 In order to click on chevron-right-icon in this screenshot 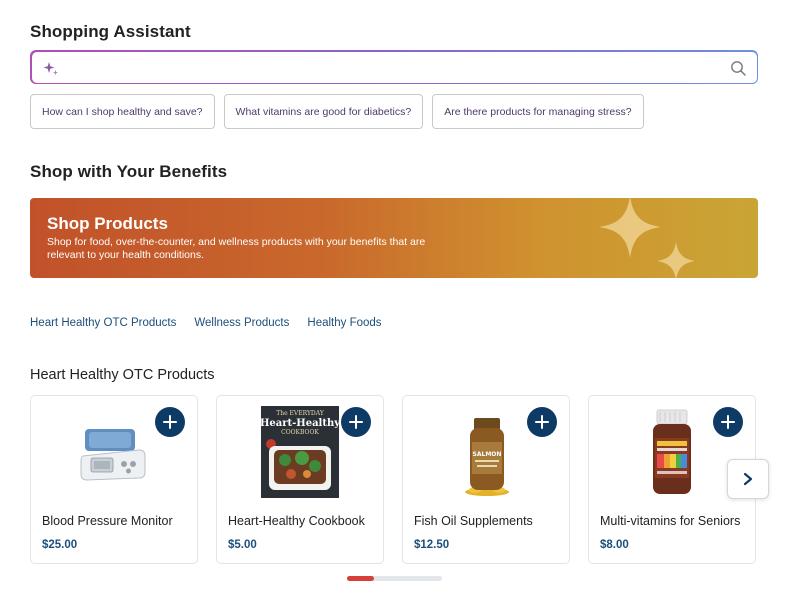, I will do `click(748, 479)`.